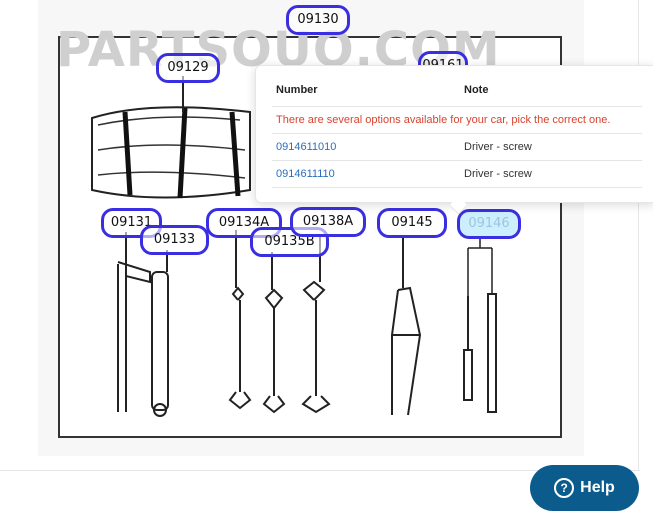  Describe the element at coordinates (134, 336) in the screenshot. I see `l-wrench` at that location.